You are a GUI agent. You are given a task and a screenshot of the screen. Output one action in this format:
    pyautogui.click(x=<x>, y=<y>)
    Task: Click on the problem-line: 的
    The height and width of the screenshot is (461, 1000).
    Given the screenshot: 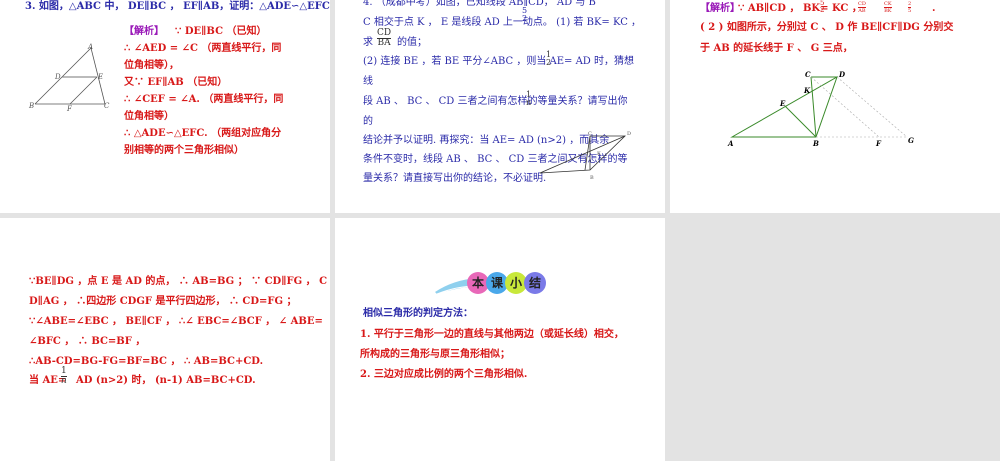 What is the action you would take?
    pyautogui.click(x=368, y=121)
    